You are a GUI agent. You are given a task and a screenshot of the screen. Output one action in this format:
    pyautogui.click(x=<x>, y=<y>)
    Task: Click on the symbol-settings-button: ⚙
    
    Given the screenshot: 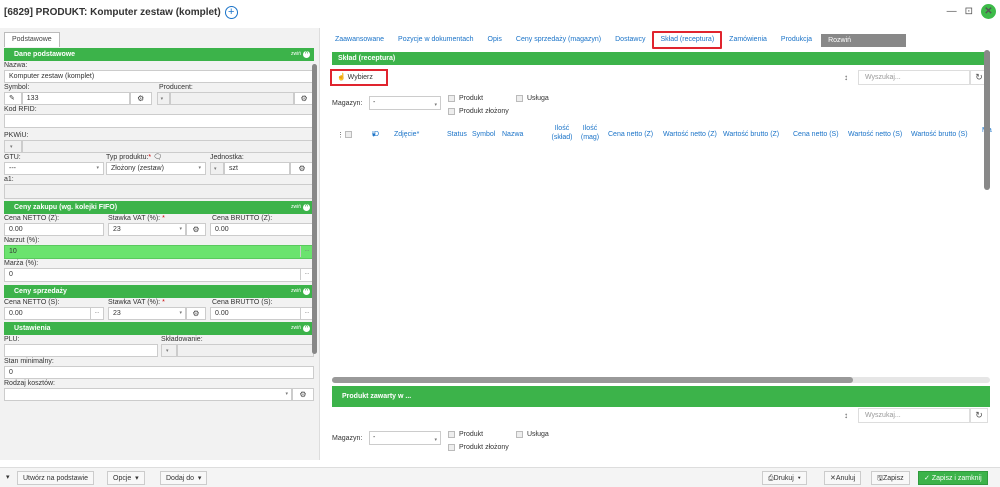 What is the action you would take?
    pyautogui.click(x=140, y=98)
    